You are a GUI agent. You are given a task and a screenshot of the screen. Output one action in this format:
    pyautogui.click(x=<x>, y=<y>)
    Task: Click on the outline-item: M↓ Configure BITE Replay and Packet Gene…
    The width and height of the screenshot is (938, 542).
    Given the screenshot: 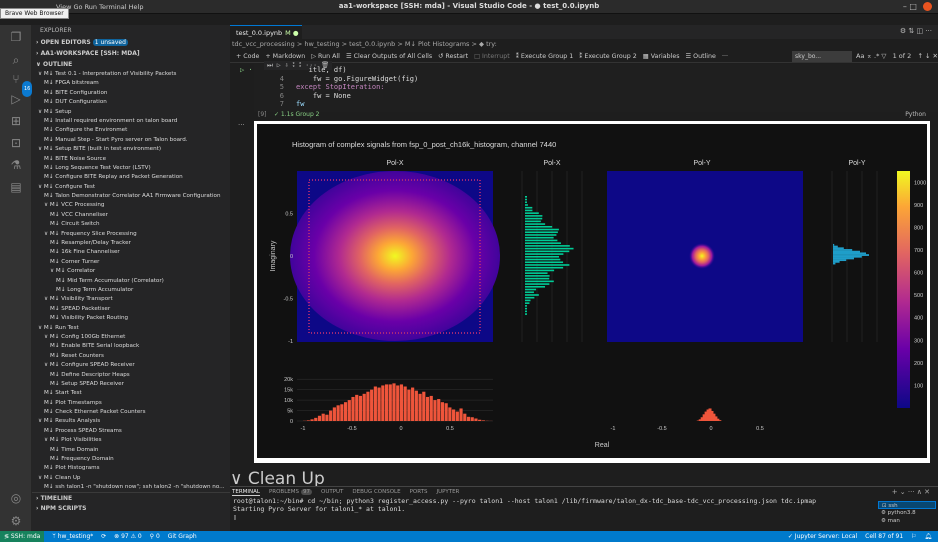 What is the action you would take?
    pyautogui.click(x=131, y=177)
    